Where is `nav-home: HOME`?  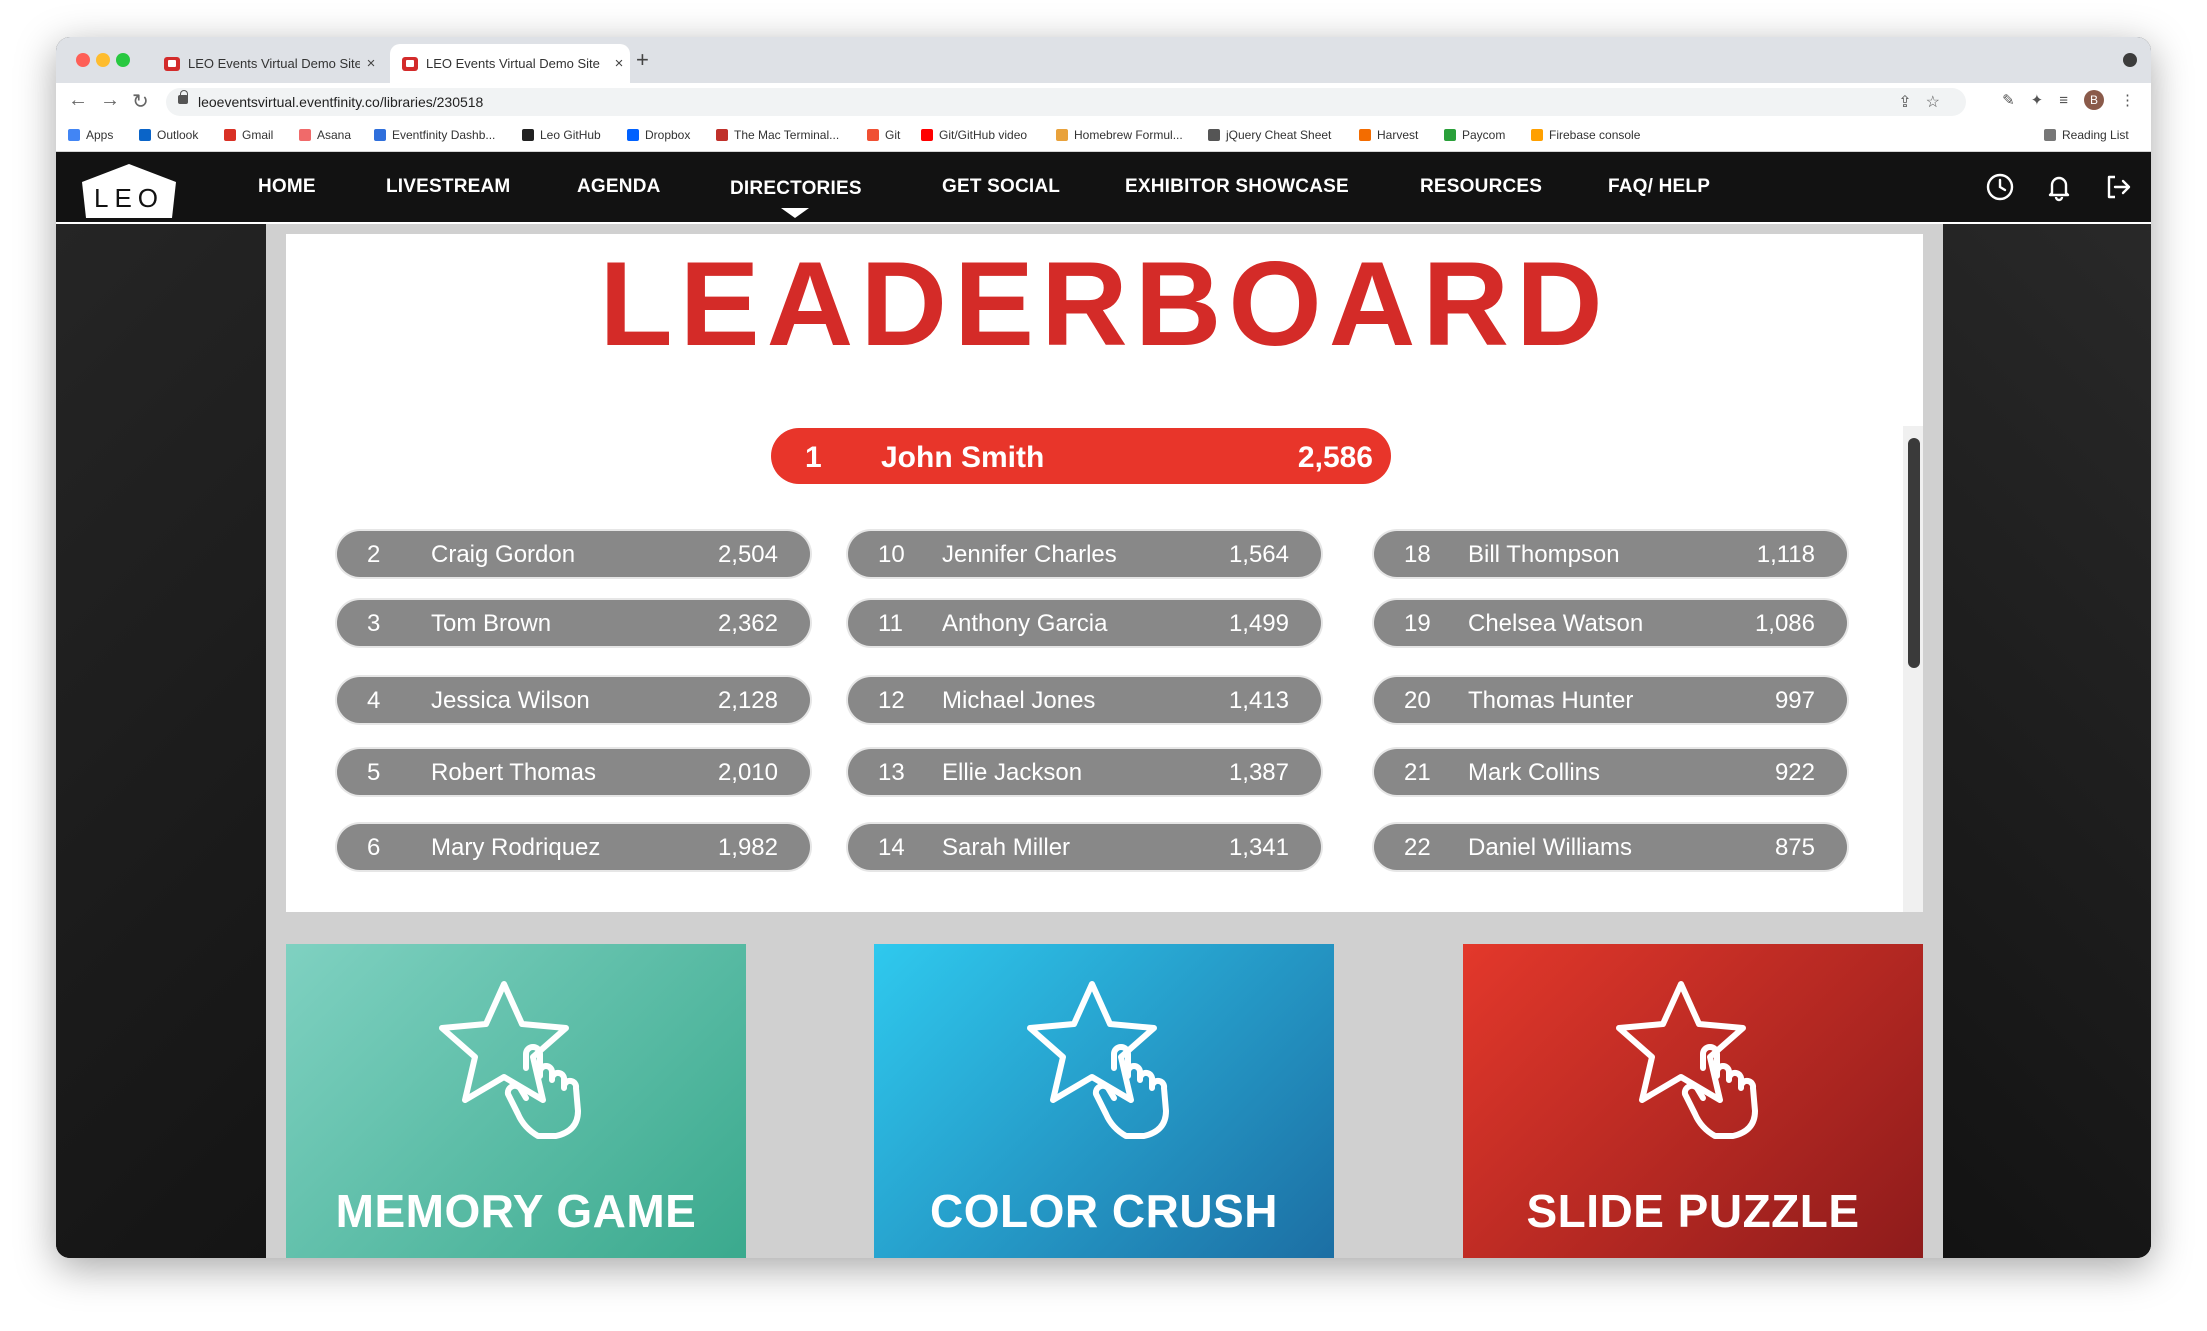
nav-home: HOME is located at coordinates (287, 187).